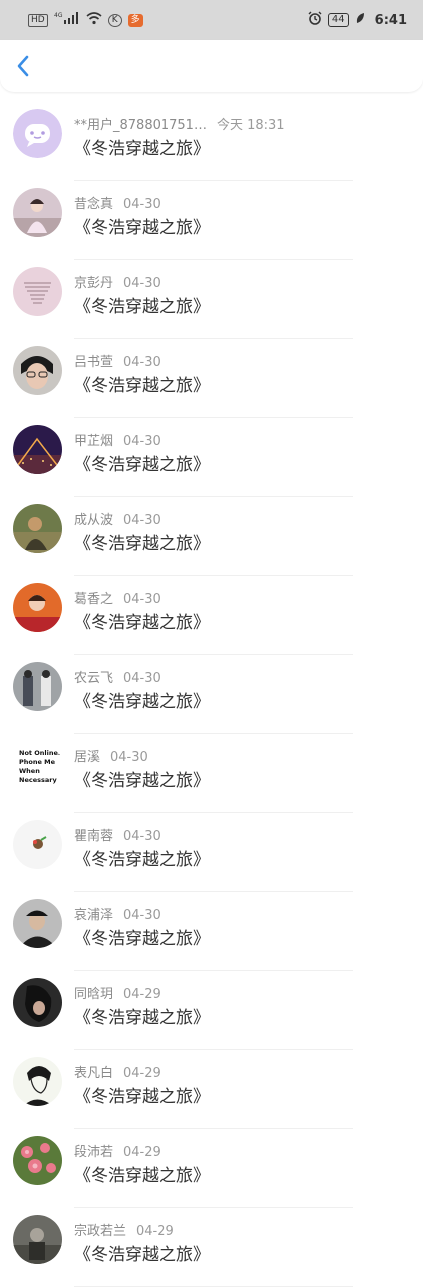  What do you see at coordinates (211, 141) in the screenshot?
I see `list-item: **用户_878801751… 今天 18:31 《冬浩穿越之旅》` at bounding box center [211, 141].